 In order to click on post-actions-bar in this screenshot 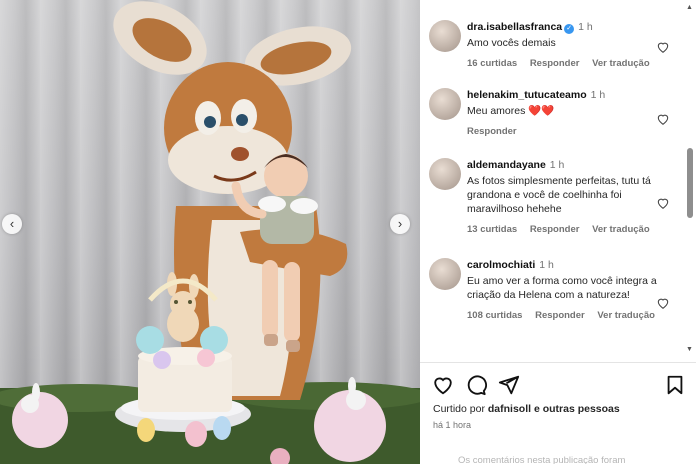, I will do `click(562, 385)`.